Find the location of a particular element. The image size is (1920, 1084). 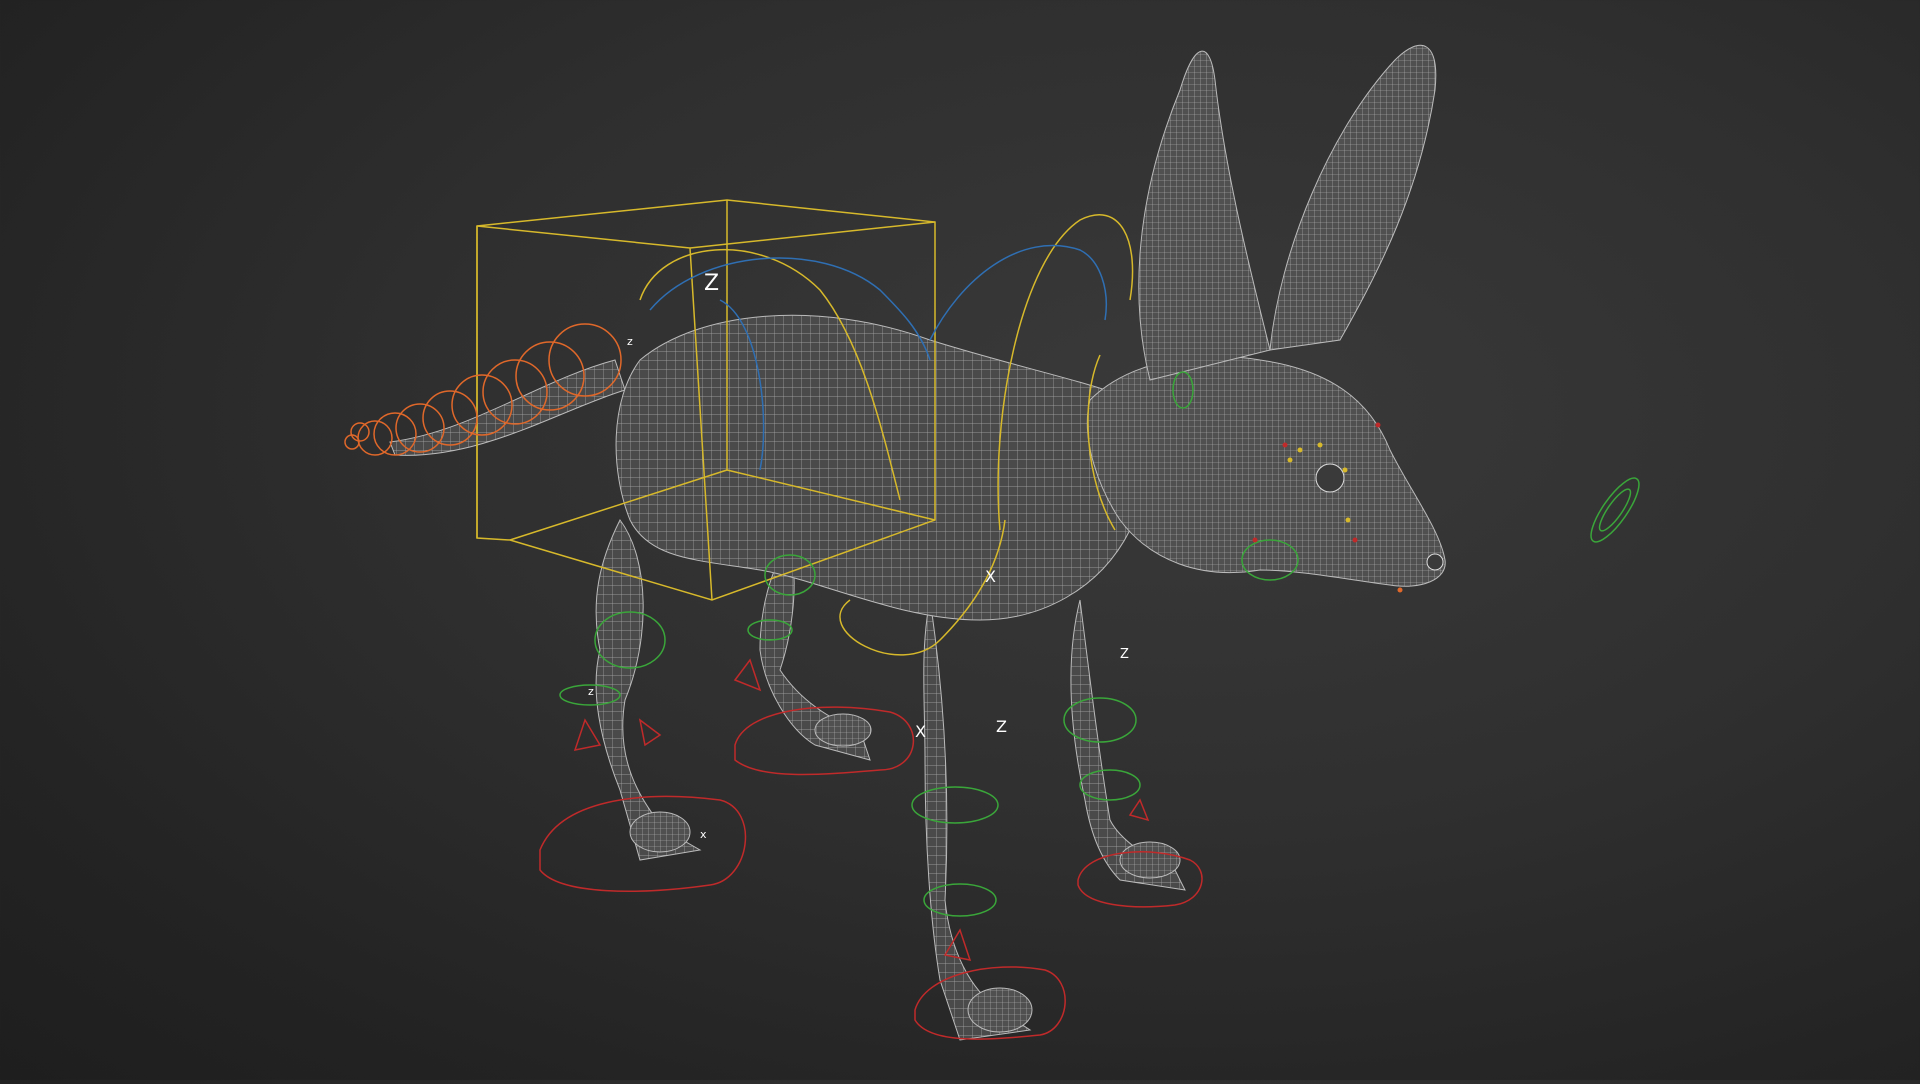

head-mesh is located at coordinates (1266, 471).